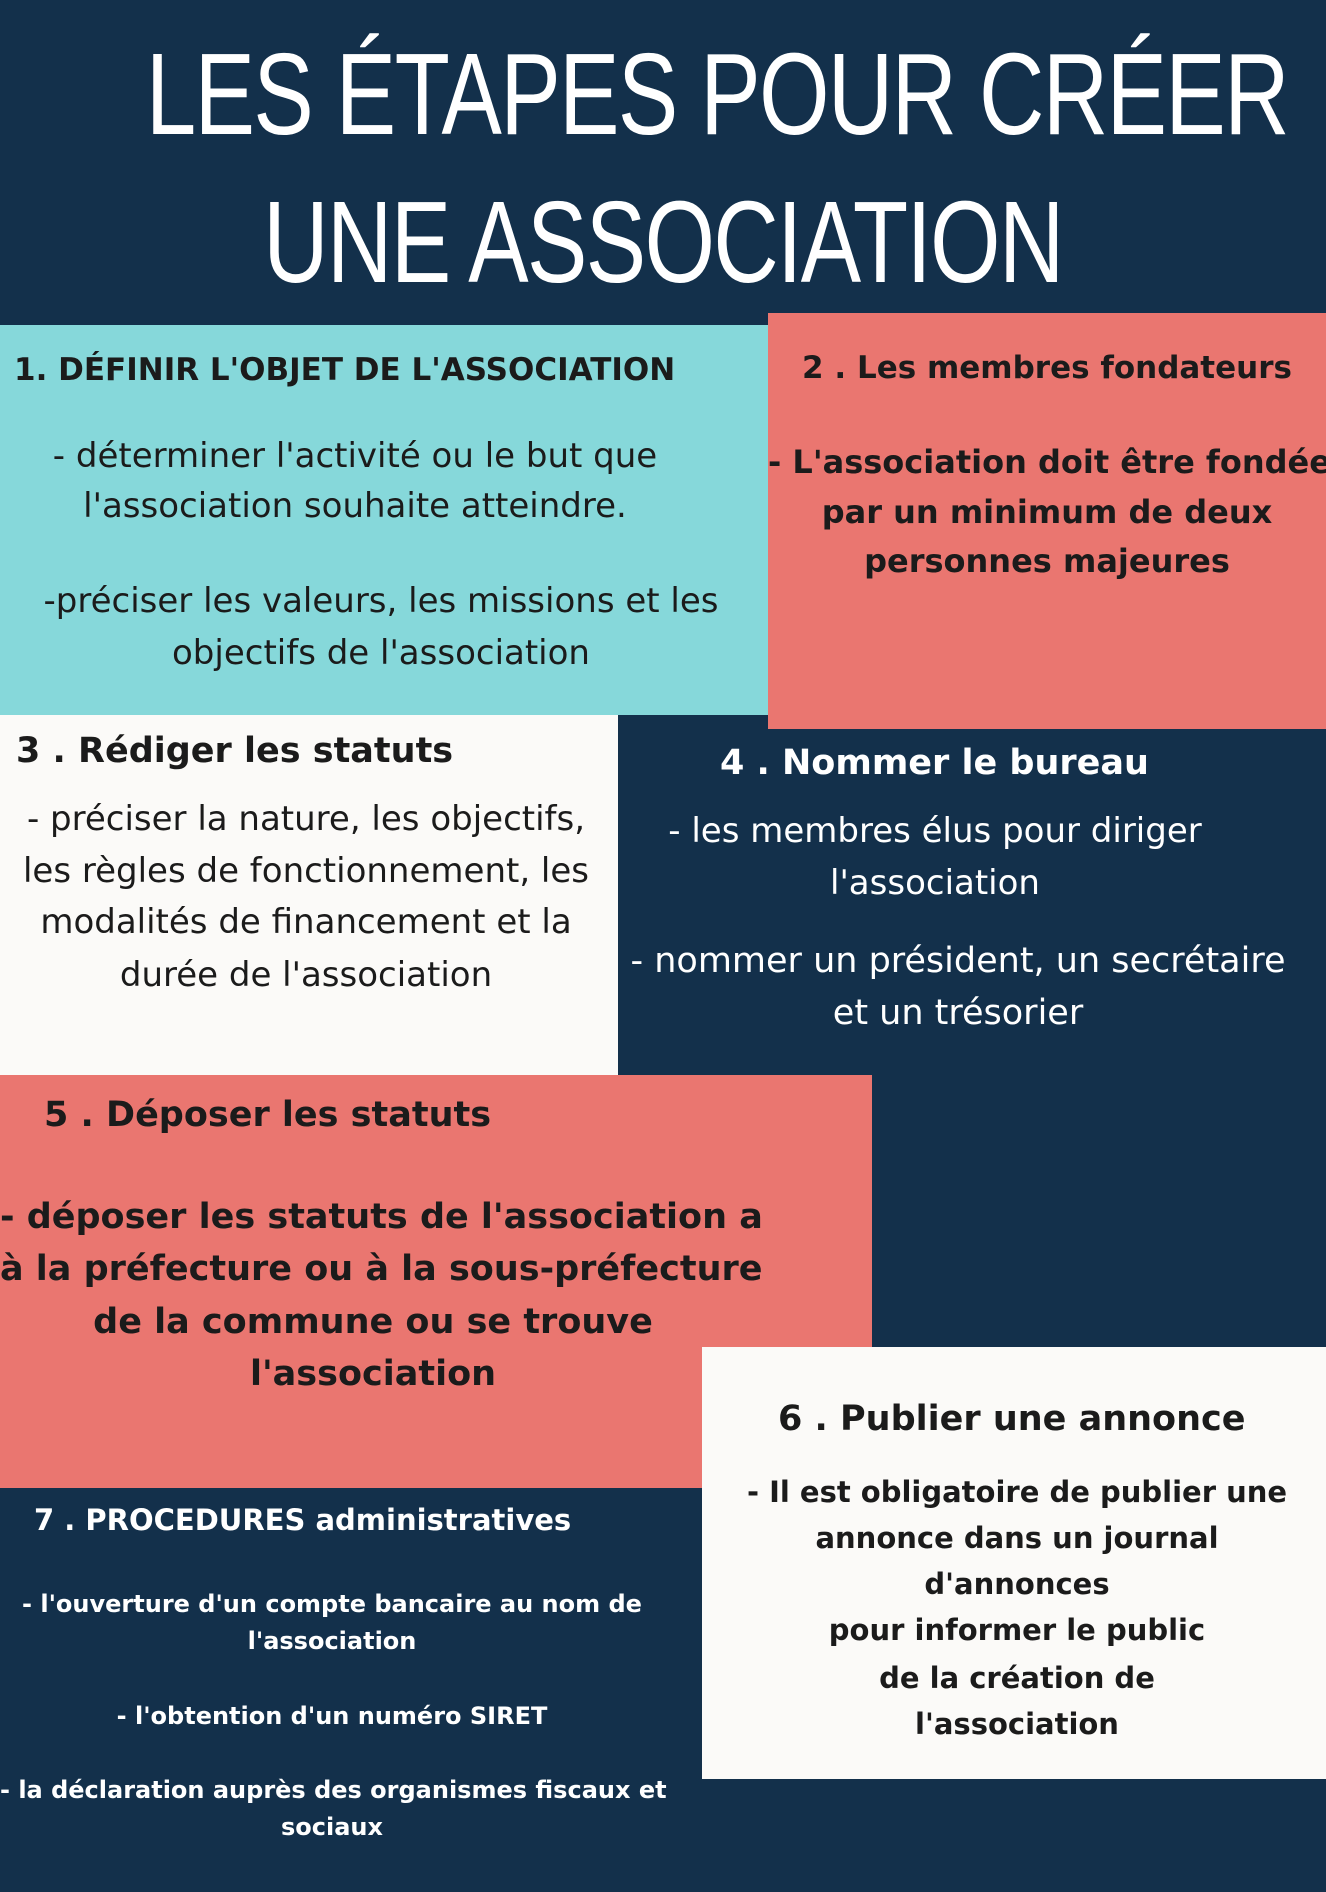  I want to click on step-6-heading: 6 . Publier une annonce, so click(1012, 1419).